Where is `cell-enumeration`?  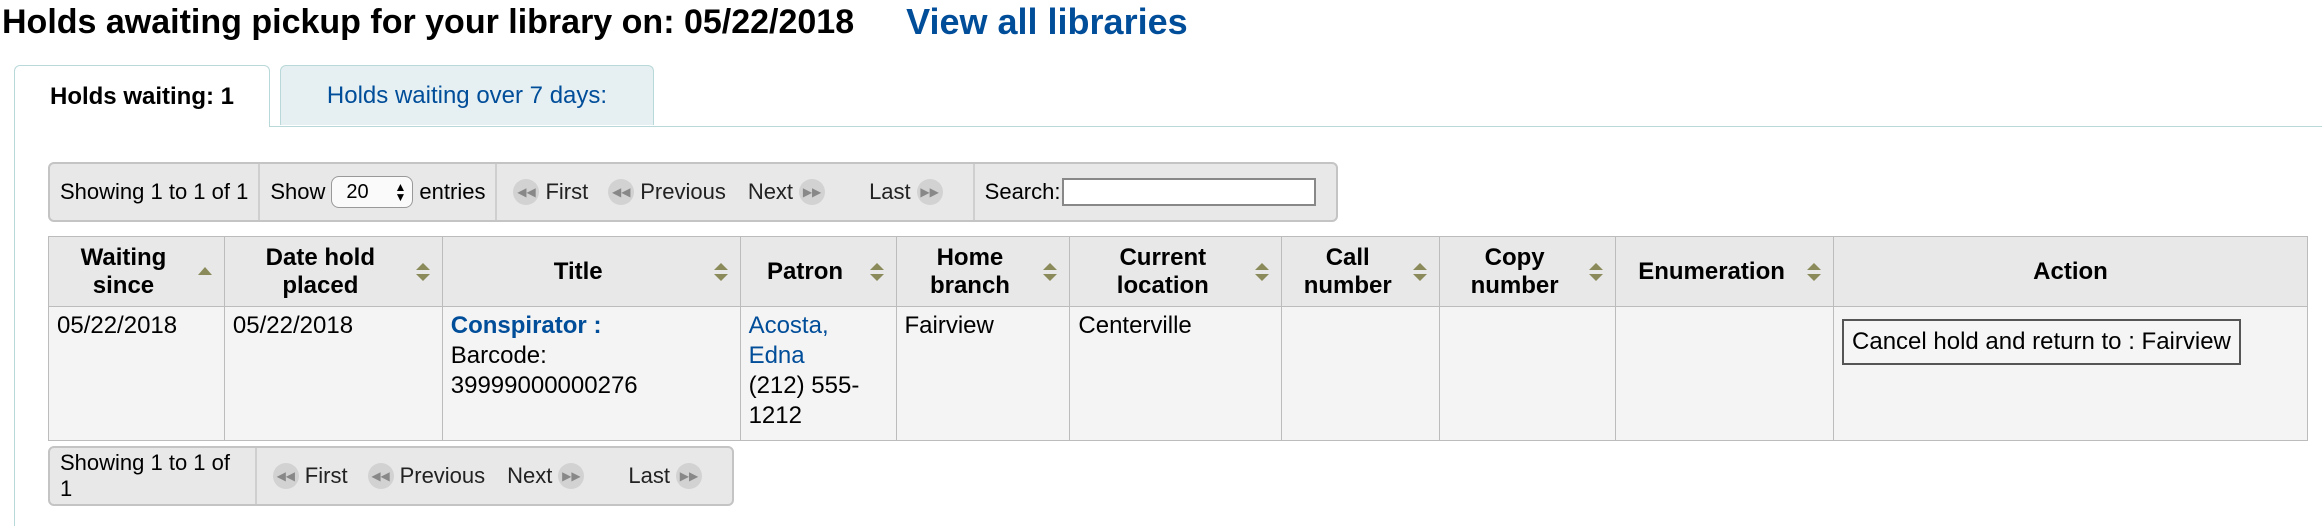
cell-enumeration is located at coordinates (1725, 373).